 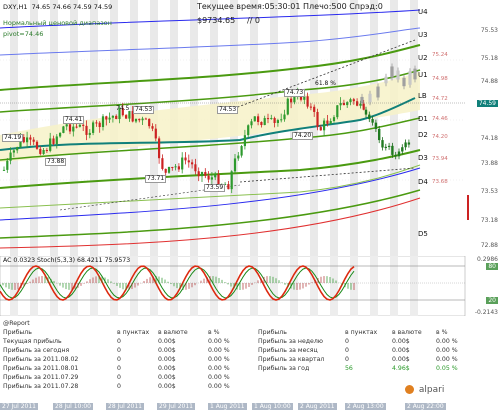 What do you see at coordinates (423, 12) in the screenshot?
I see `level-u4: U4` at bounding box center [423, 12].